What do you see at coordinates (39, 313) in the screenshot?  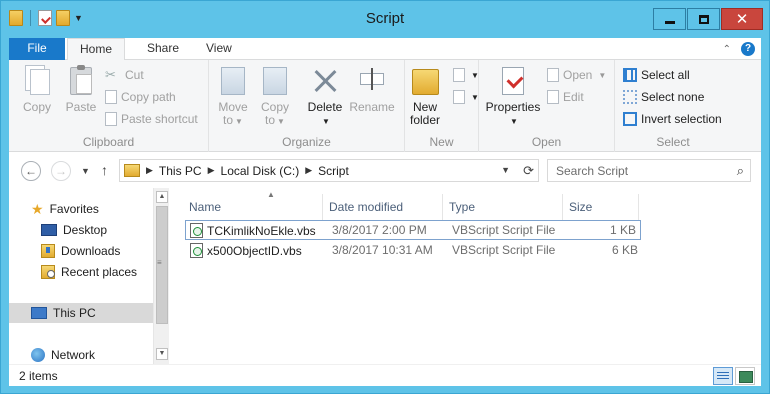 I see `computer-icon` at bounding box center [39, 313].